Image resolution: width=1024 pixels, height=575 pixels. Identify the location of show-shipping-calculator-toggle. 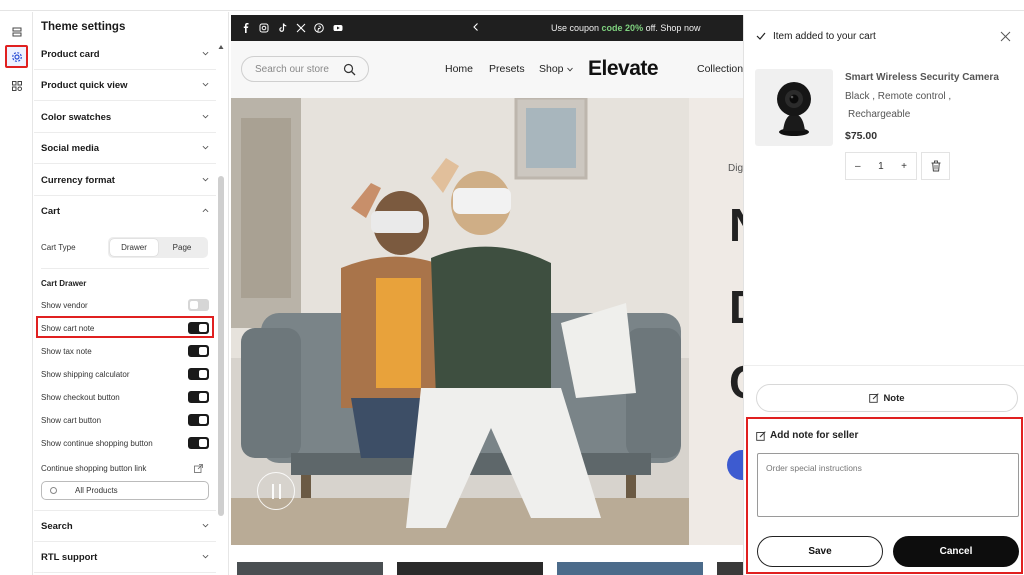
(198, 374).